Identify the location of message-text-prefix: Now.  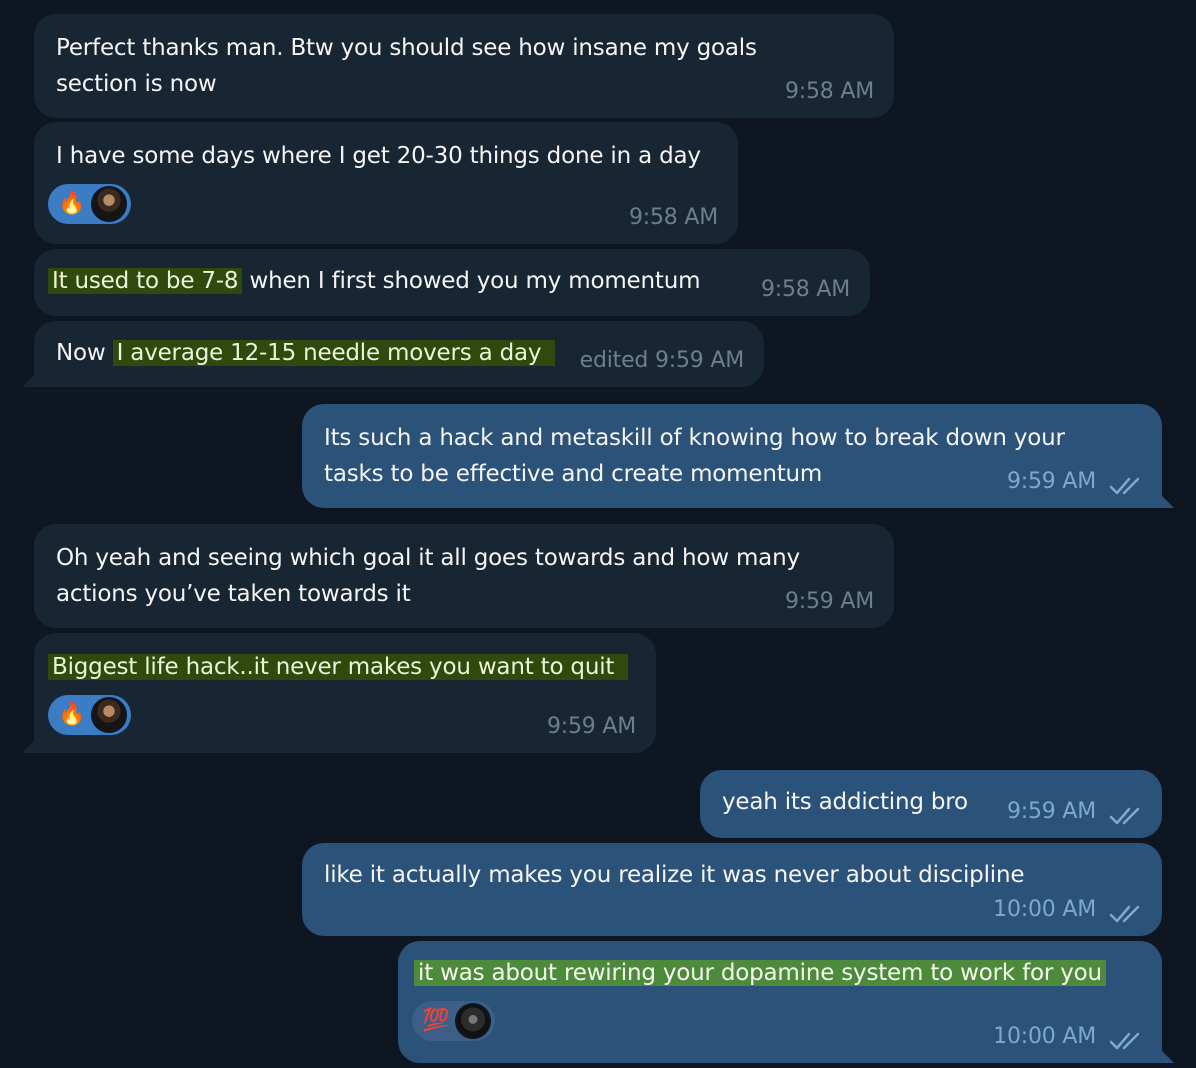
(84, 353).